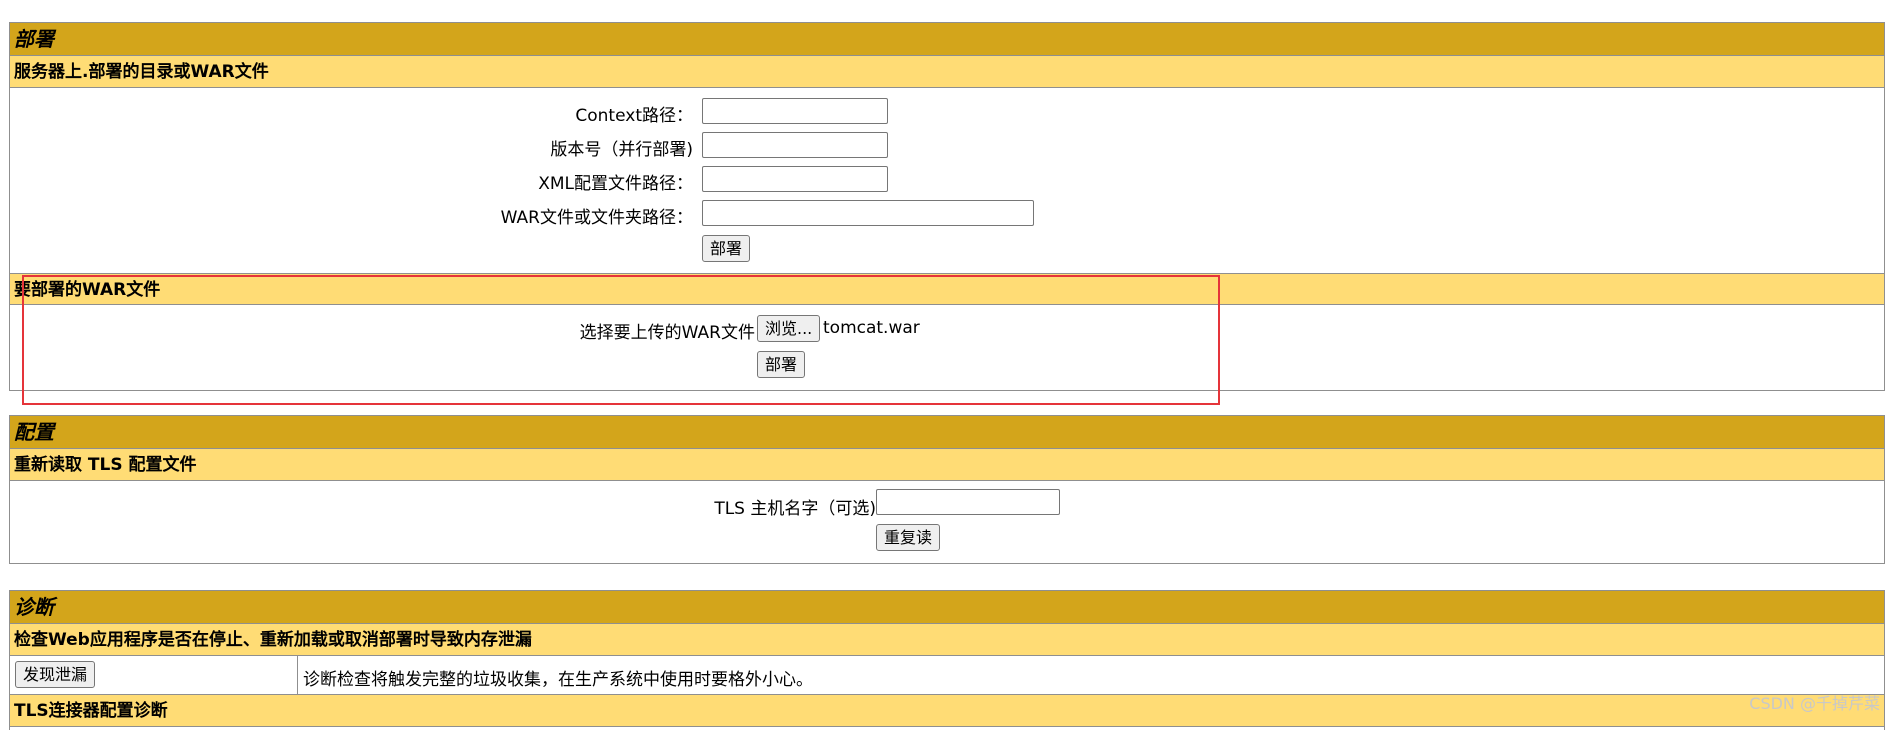  I want to click on xml-config-path-label: XML配置文件路径：, so click(615, 184).